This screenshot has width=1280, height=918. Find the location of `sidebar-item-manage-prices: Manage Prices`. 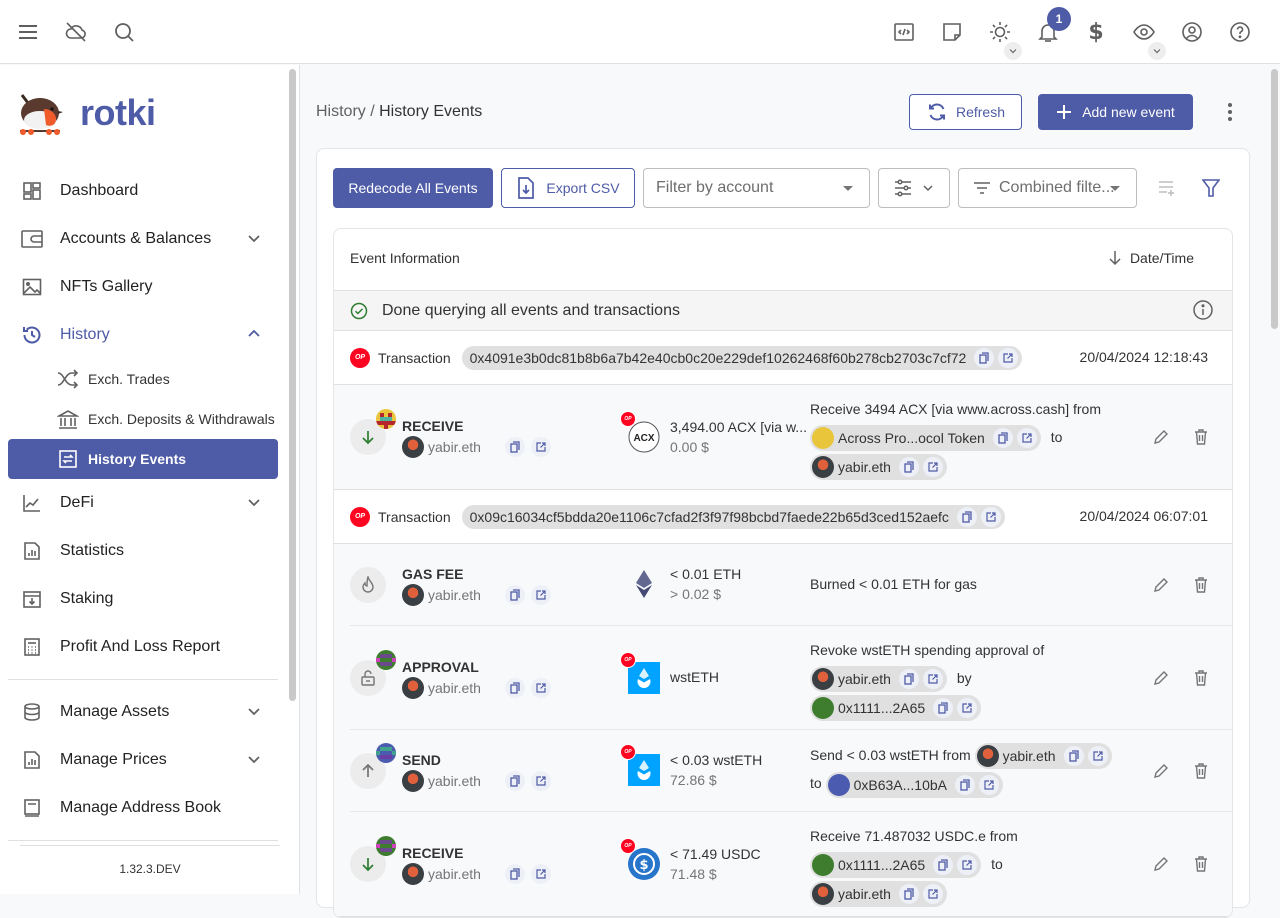

sidebar-item-manage-prices: Manage Prices is located at coordinates (143, 760).